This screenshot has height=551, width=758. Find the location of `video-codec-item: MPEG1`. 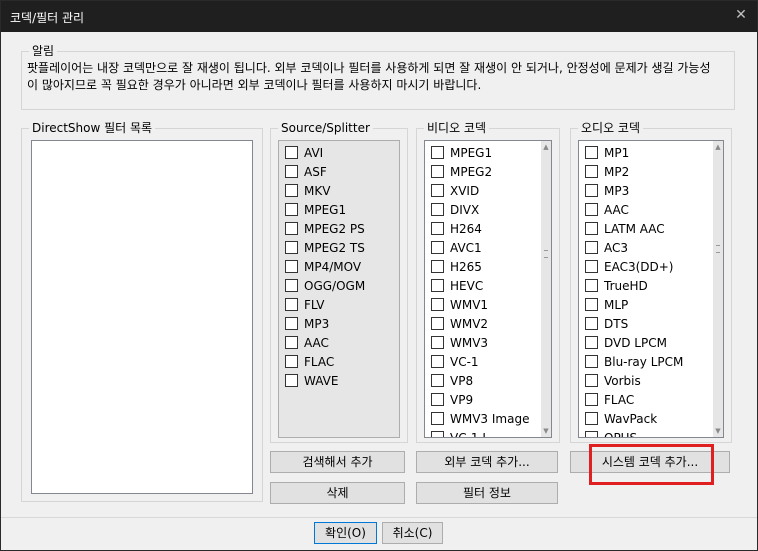

video-codec-item: MPEG1 is located at coordinates (461, 152).